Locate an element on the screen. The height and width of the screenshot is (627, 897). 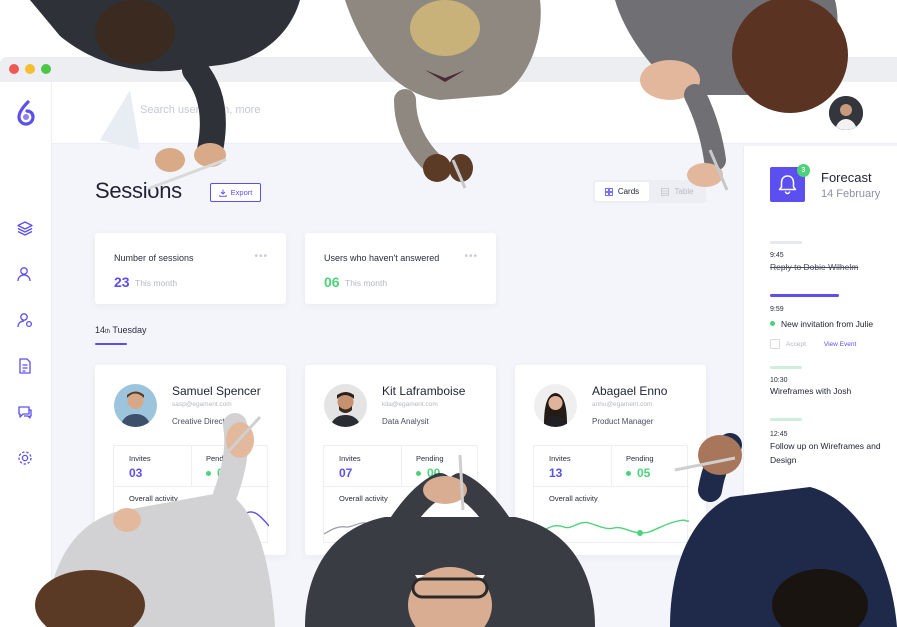
accept-checkbox is located at coordinates (775, 344).